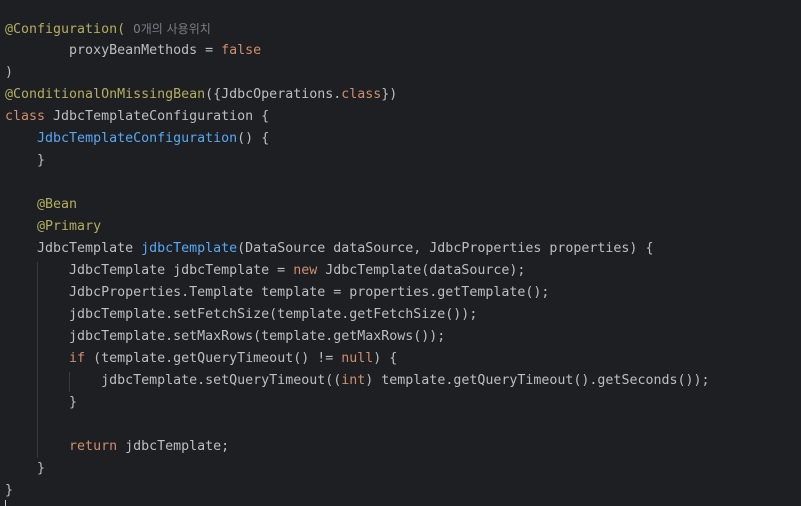 Image resolution: width=801 pixels, height=506 pixels. I want to click on usages-inlay-hint: 0개의 사용위치, so click(172, 29).